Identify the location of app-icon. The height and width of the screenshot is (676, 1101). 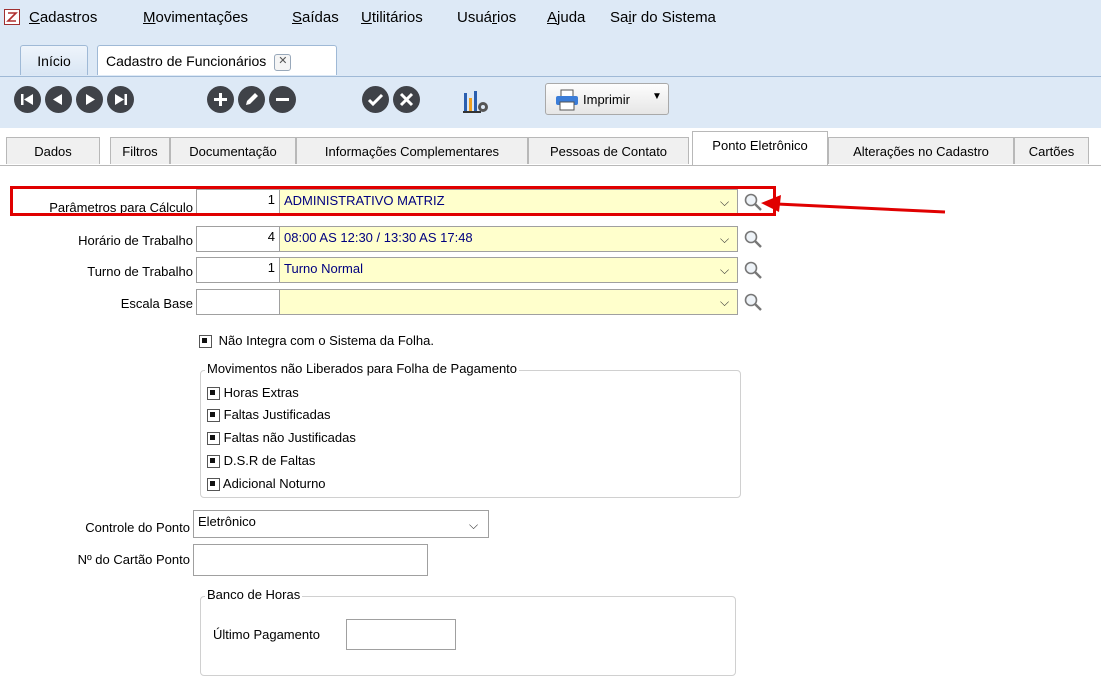
(12, 17).